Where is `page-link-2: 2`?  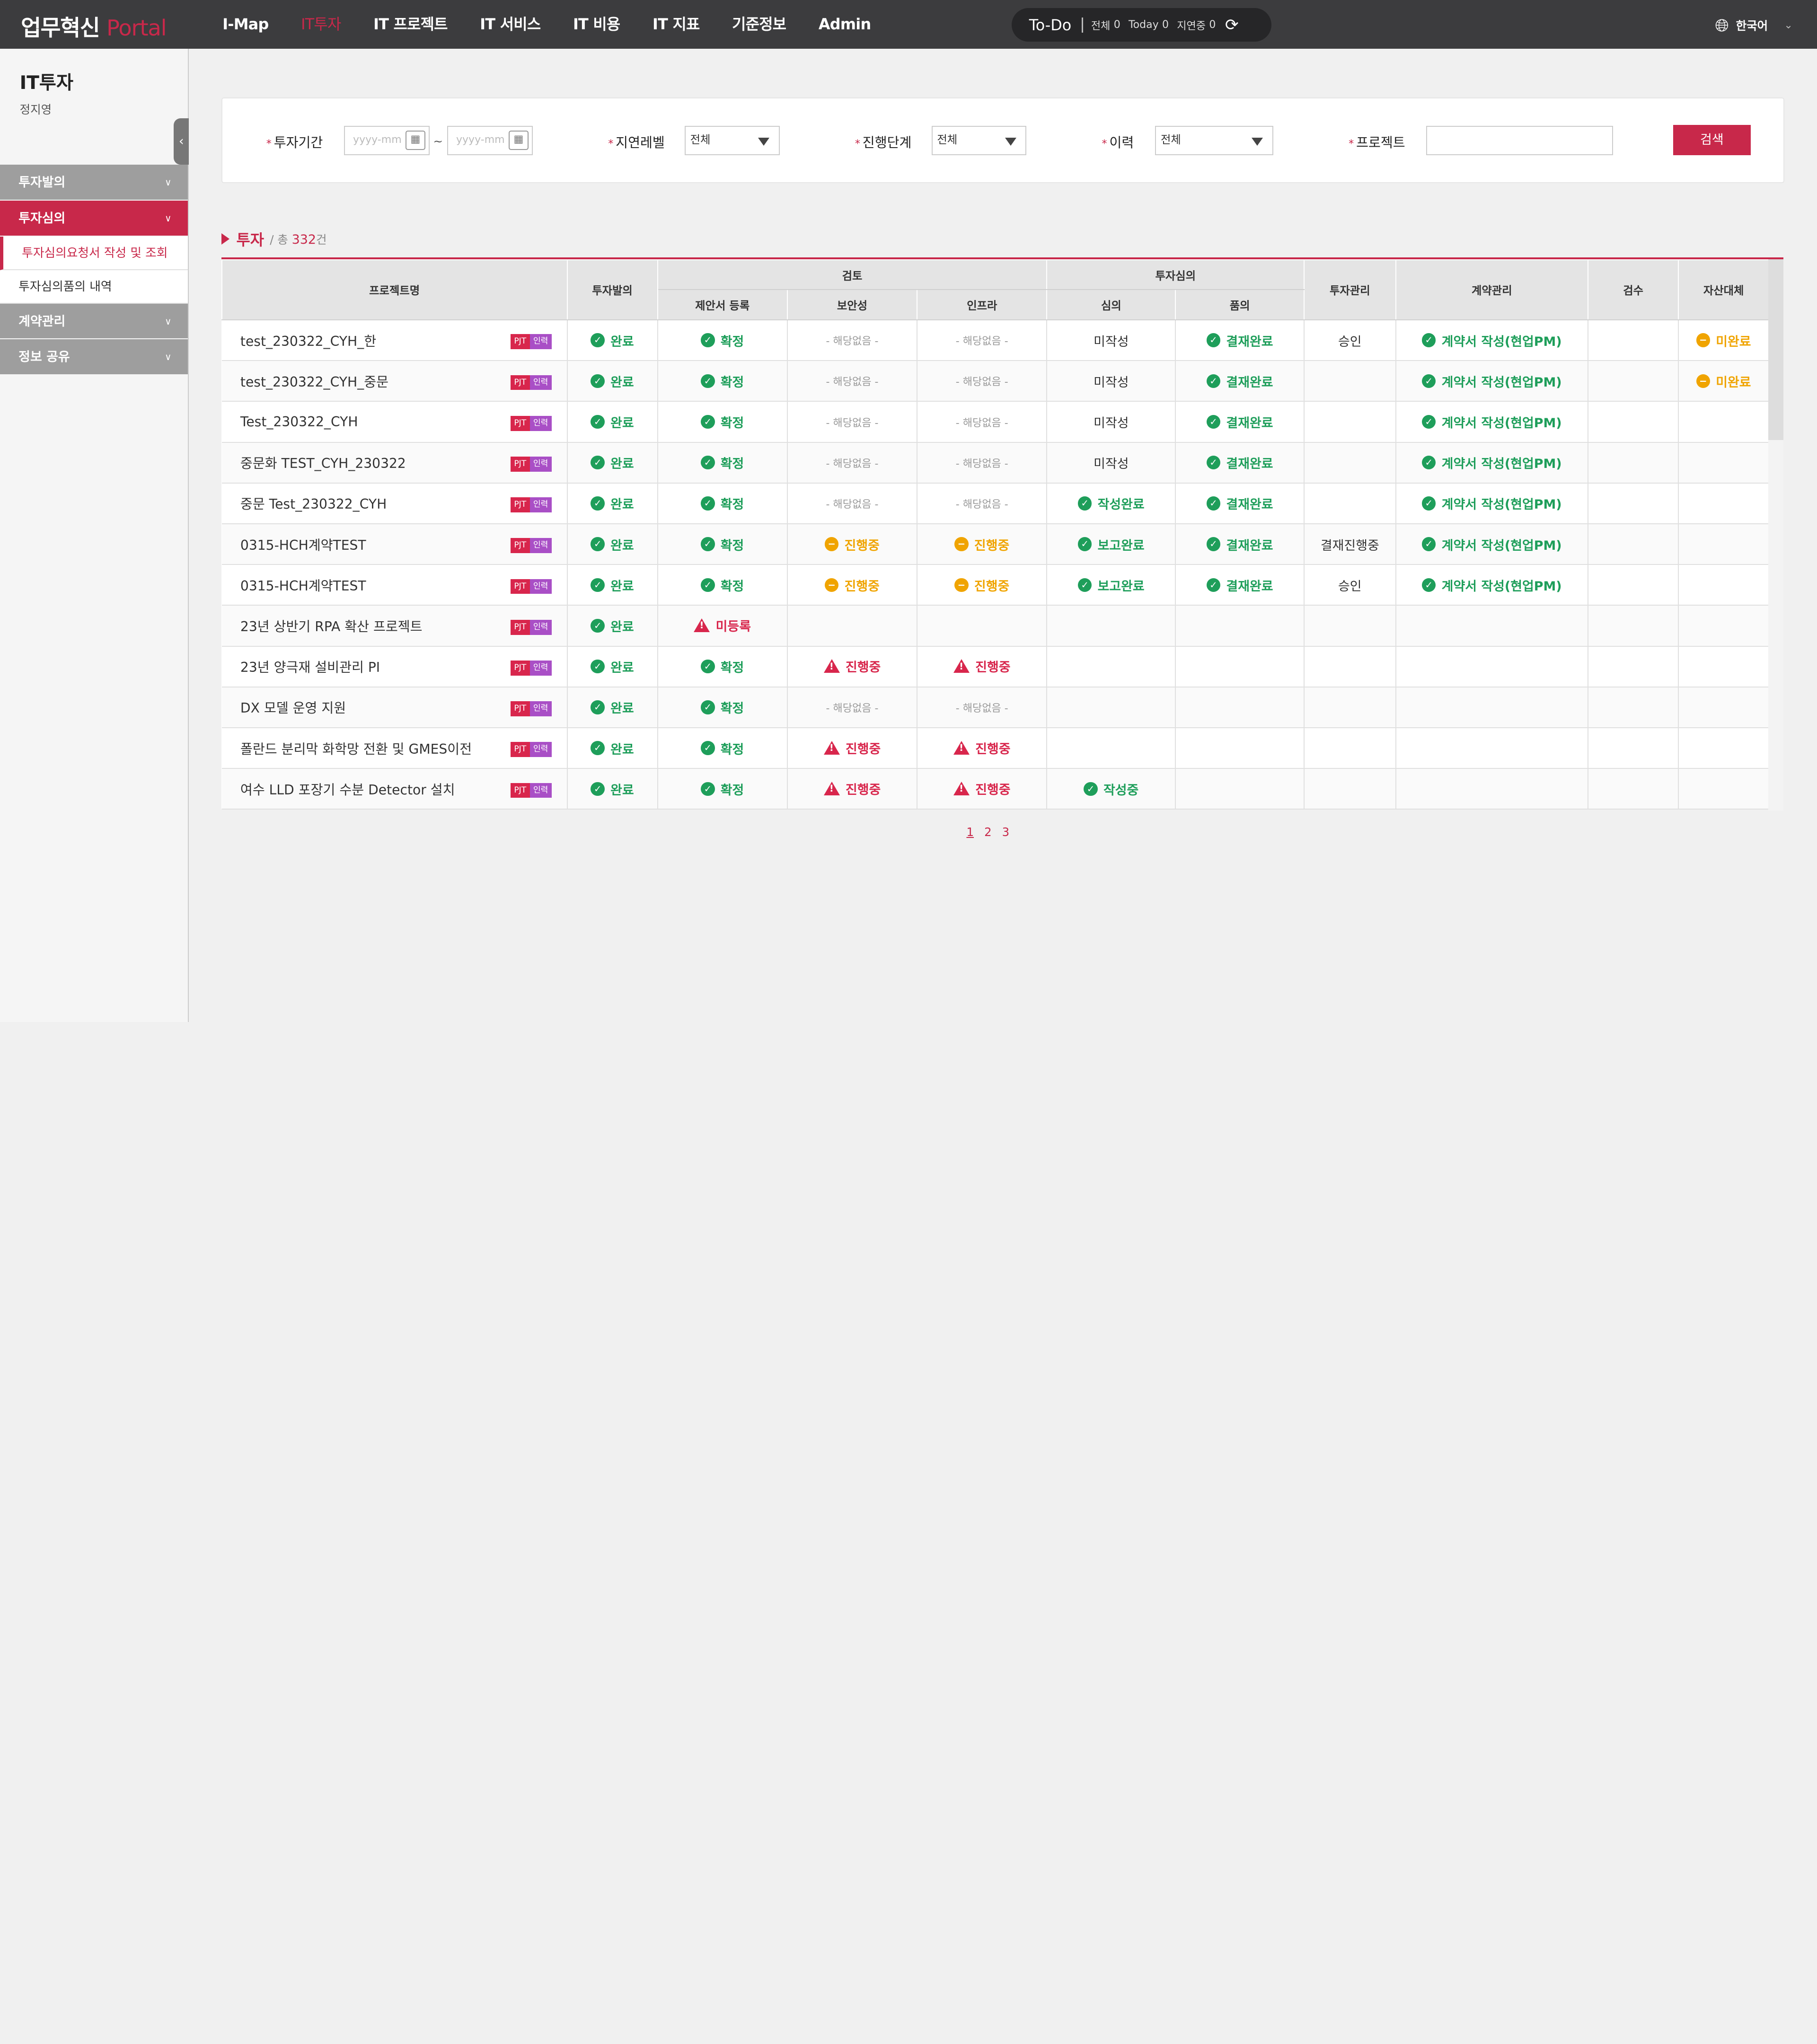
page-link-2: 2 is located at coordinates (988, 832).